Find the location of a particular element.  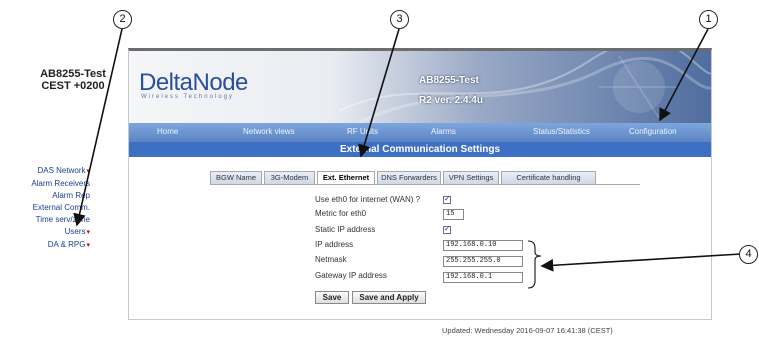

callout-1-arrow is located at coordinates (684, 75).